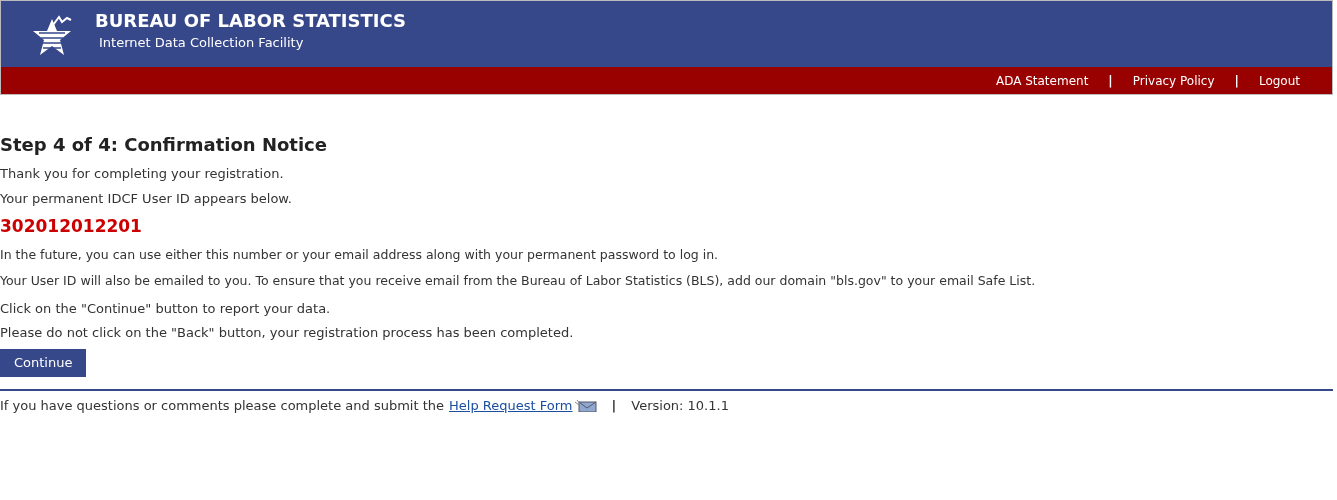 This screenshot has width=1337, height=500. I want to click on intro-text: Your permanent IDCF User ID appears below., so click(146, 199).